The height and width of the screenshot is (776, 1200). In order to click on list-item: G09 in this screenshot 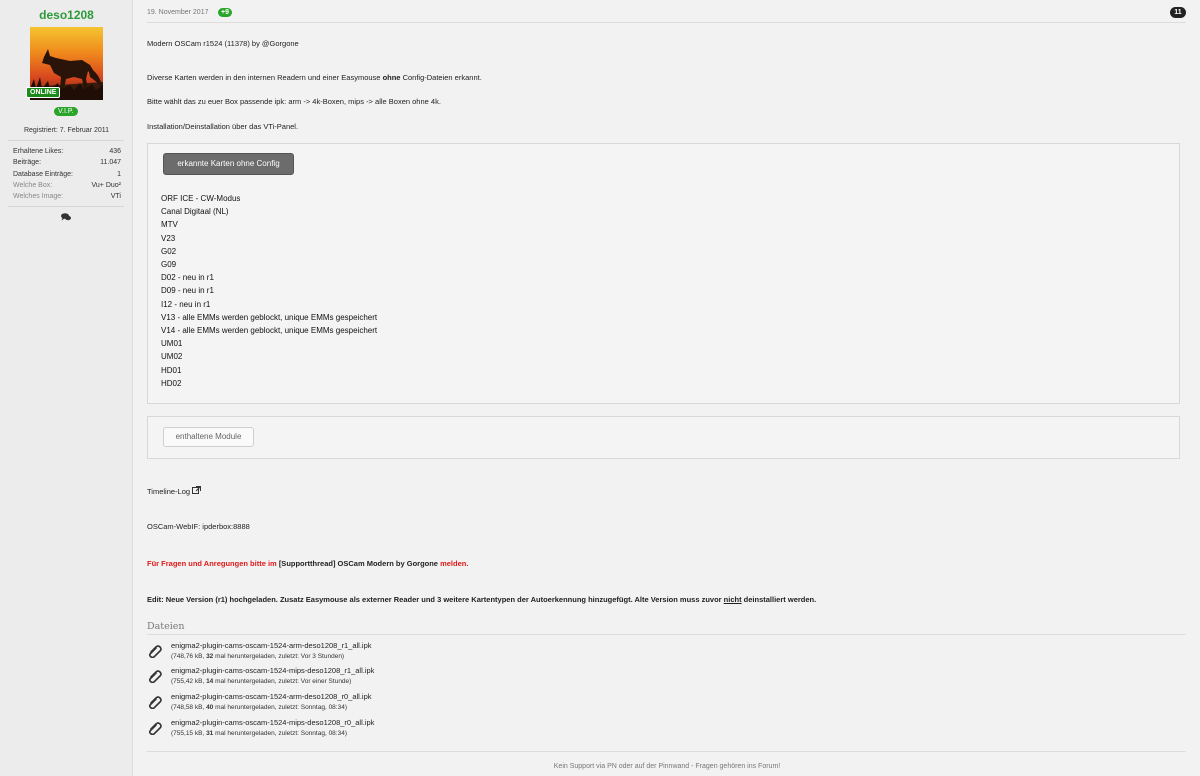, I will do `click(169, 265)`.